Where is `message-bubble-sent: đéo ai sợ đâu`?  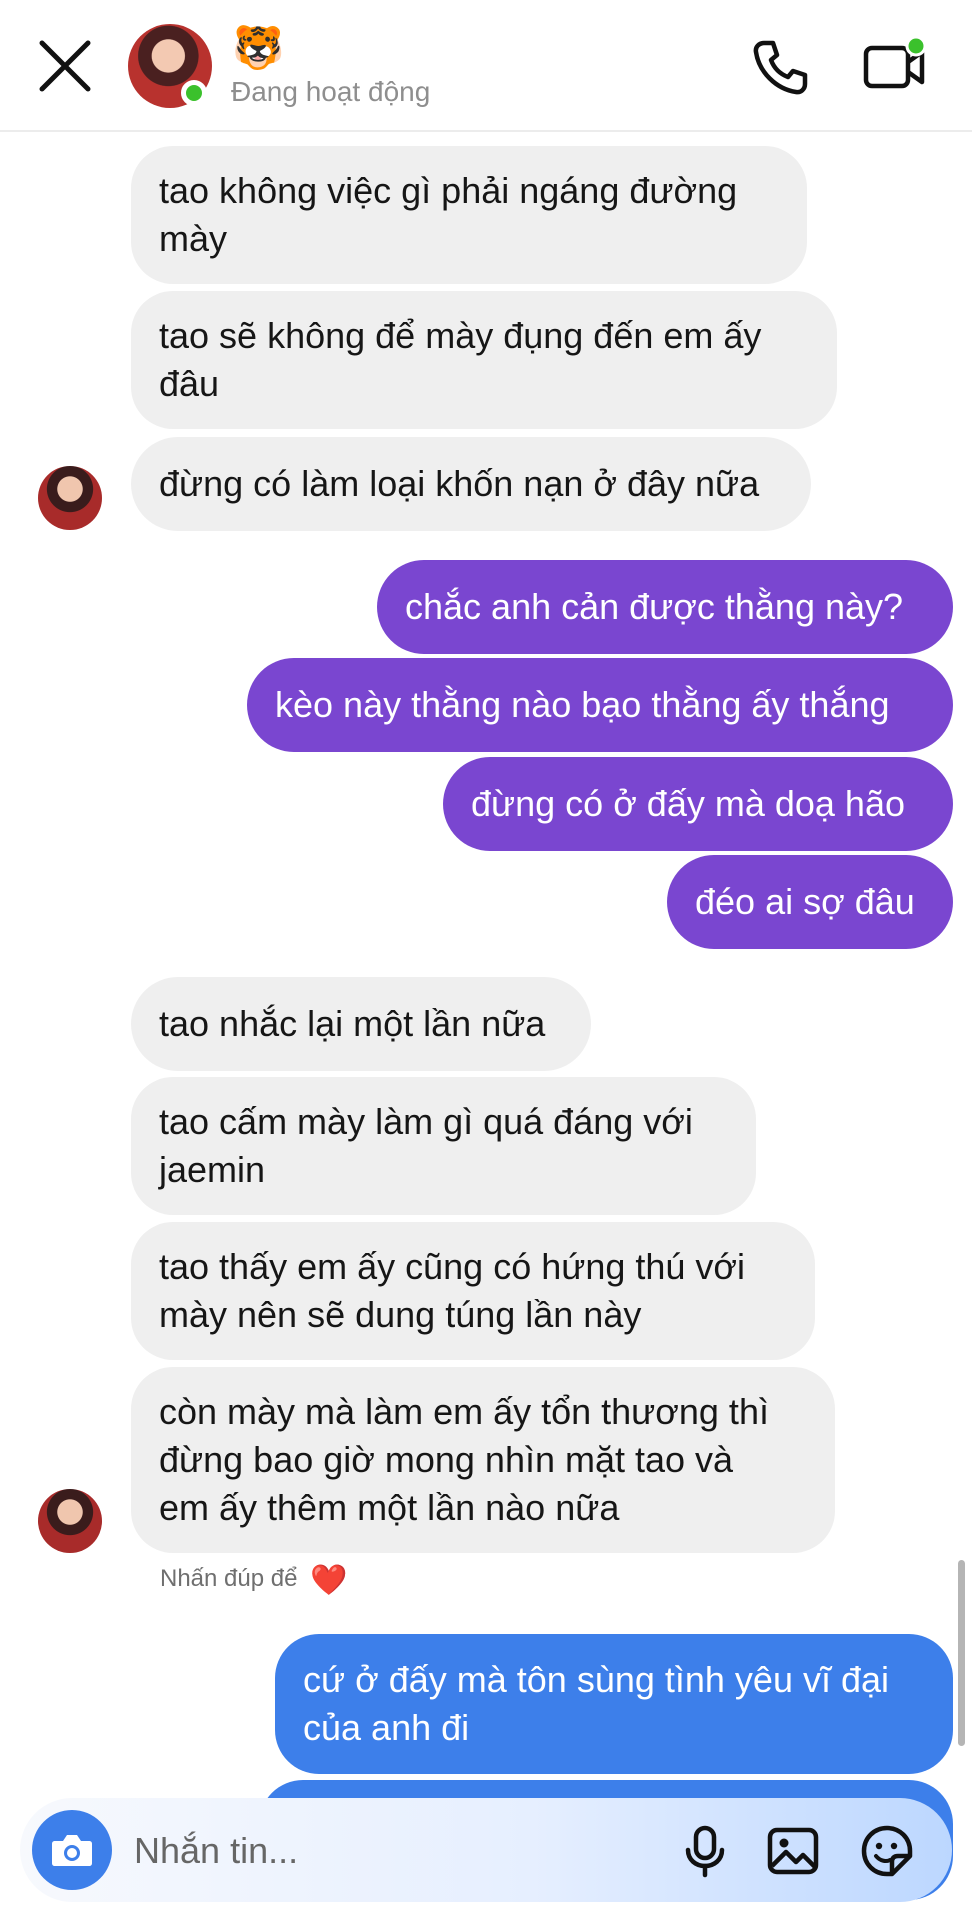
message-bubble-sent: đéo ai sợ đâu is located at coordinates (810, 902).